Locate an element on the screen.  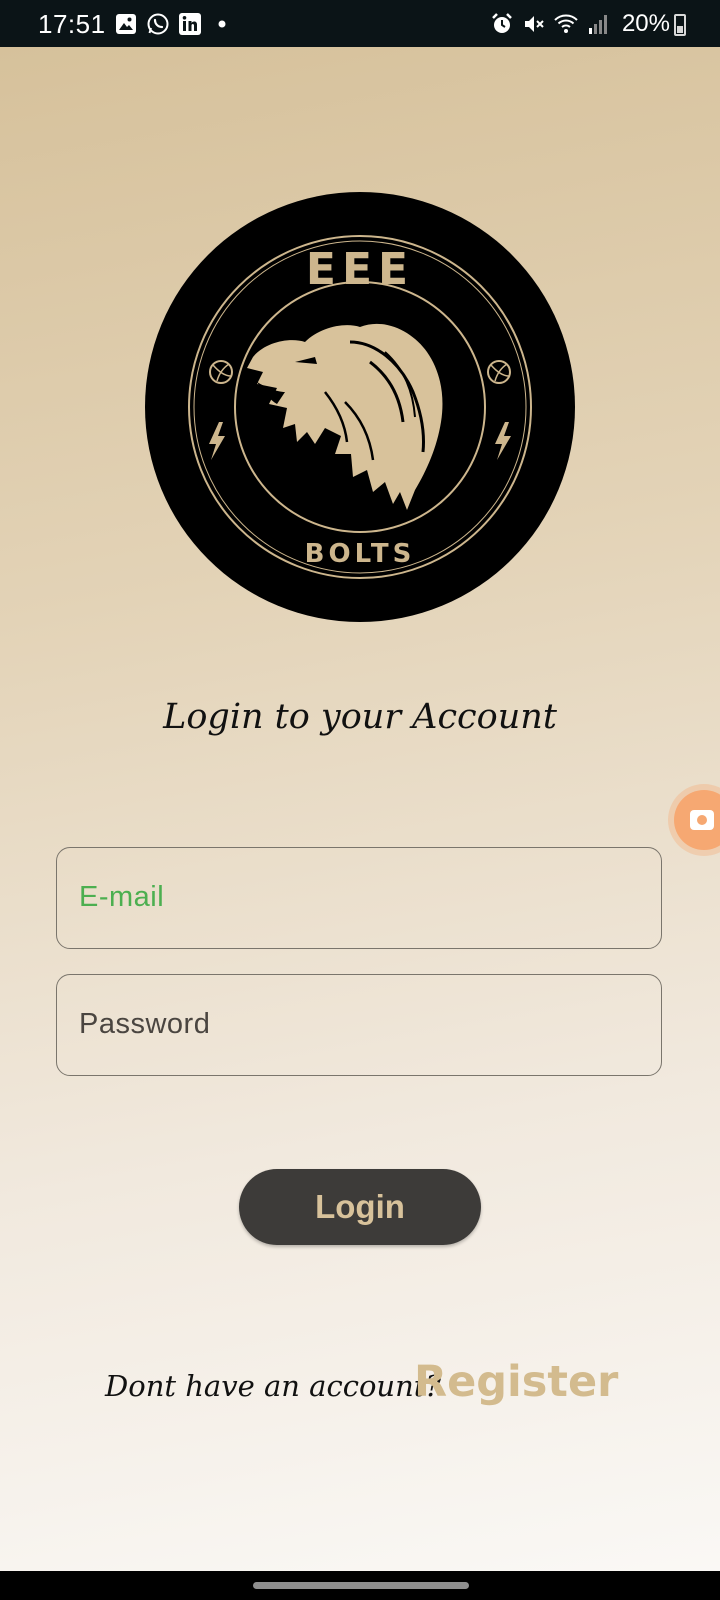
email-field: E-mail is located at coordinates (359, 898).